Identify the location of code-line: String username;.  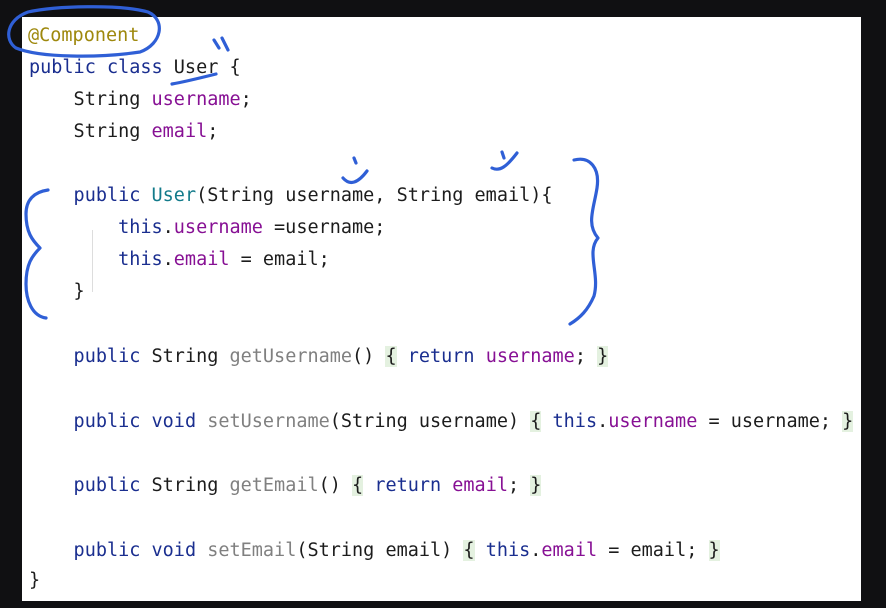
(140, 100).